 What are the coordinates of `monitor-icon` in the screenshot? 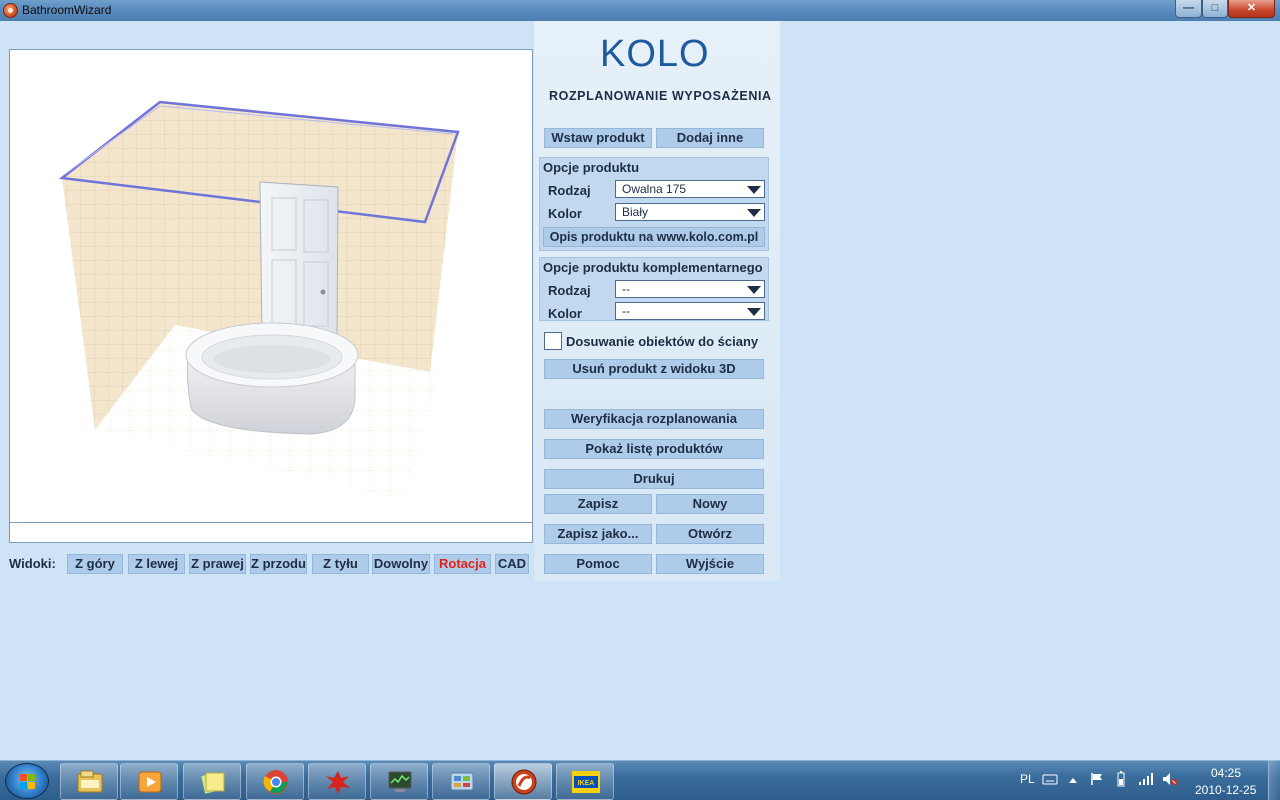 It's located at (400, 781).